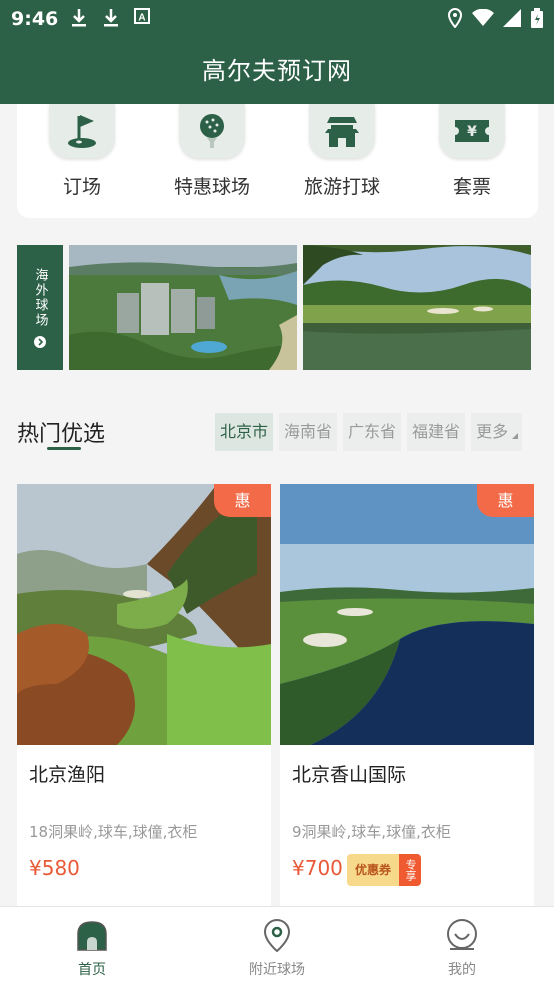 The height and width of the screenshot is (984, 554). I want to click on nav-profile: 我的, so click(462, 948).